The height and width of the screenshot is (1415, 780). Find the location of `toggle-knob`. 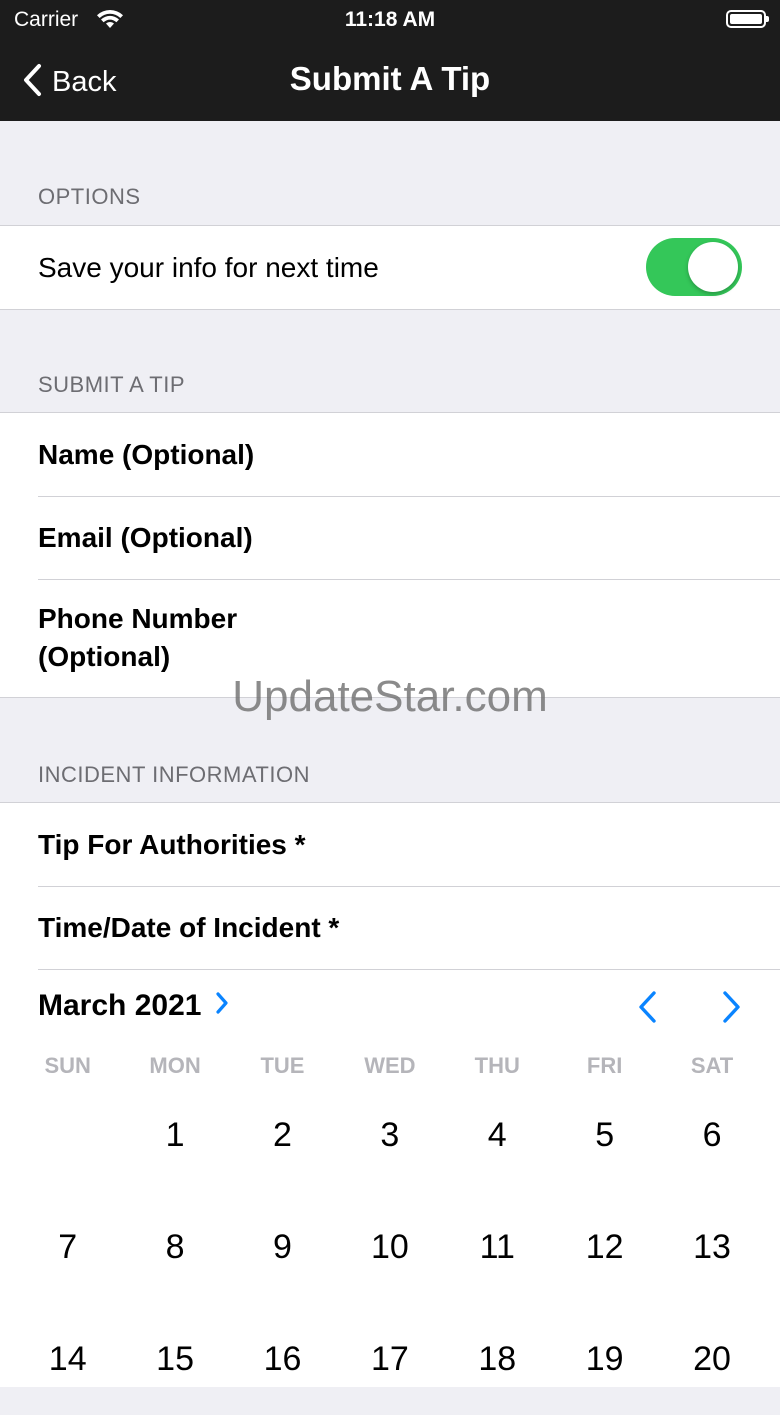

toggle-knob is located at coordinates (713, 267).